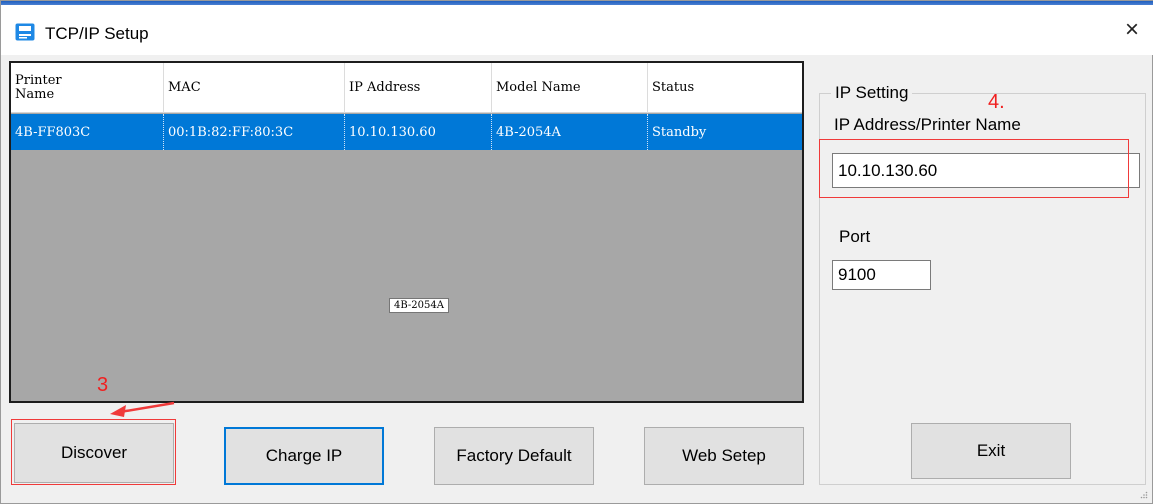 The image size is (1153, 504). Describe the element at coordinates (881, 275) in the screenshot. I see `port-input: 9100` at that location.